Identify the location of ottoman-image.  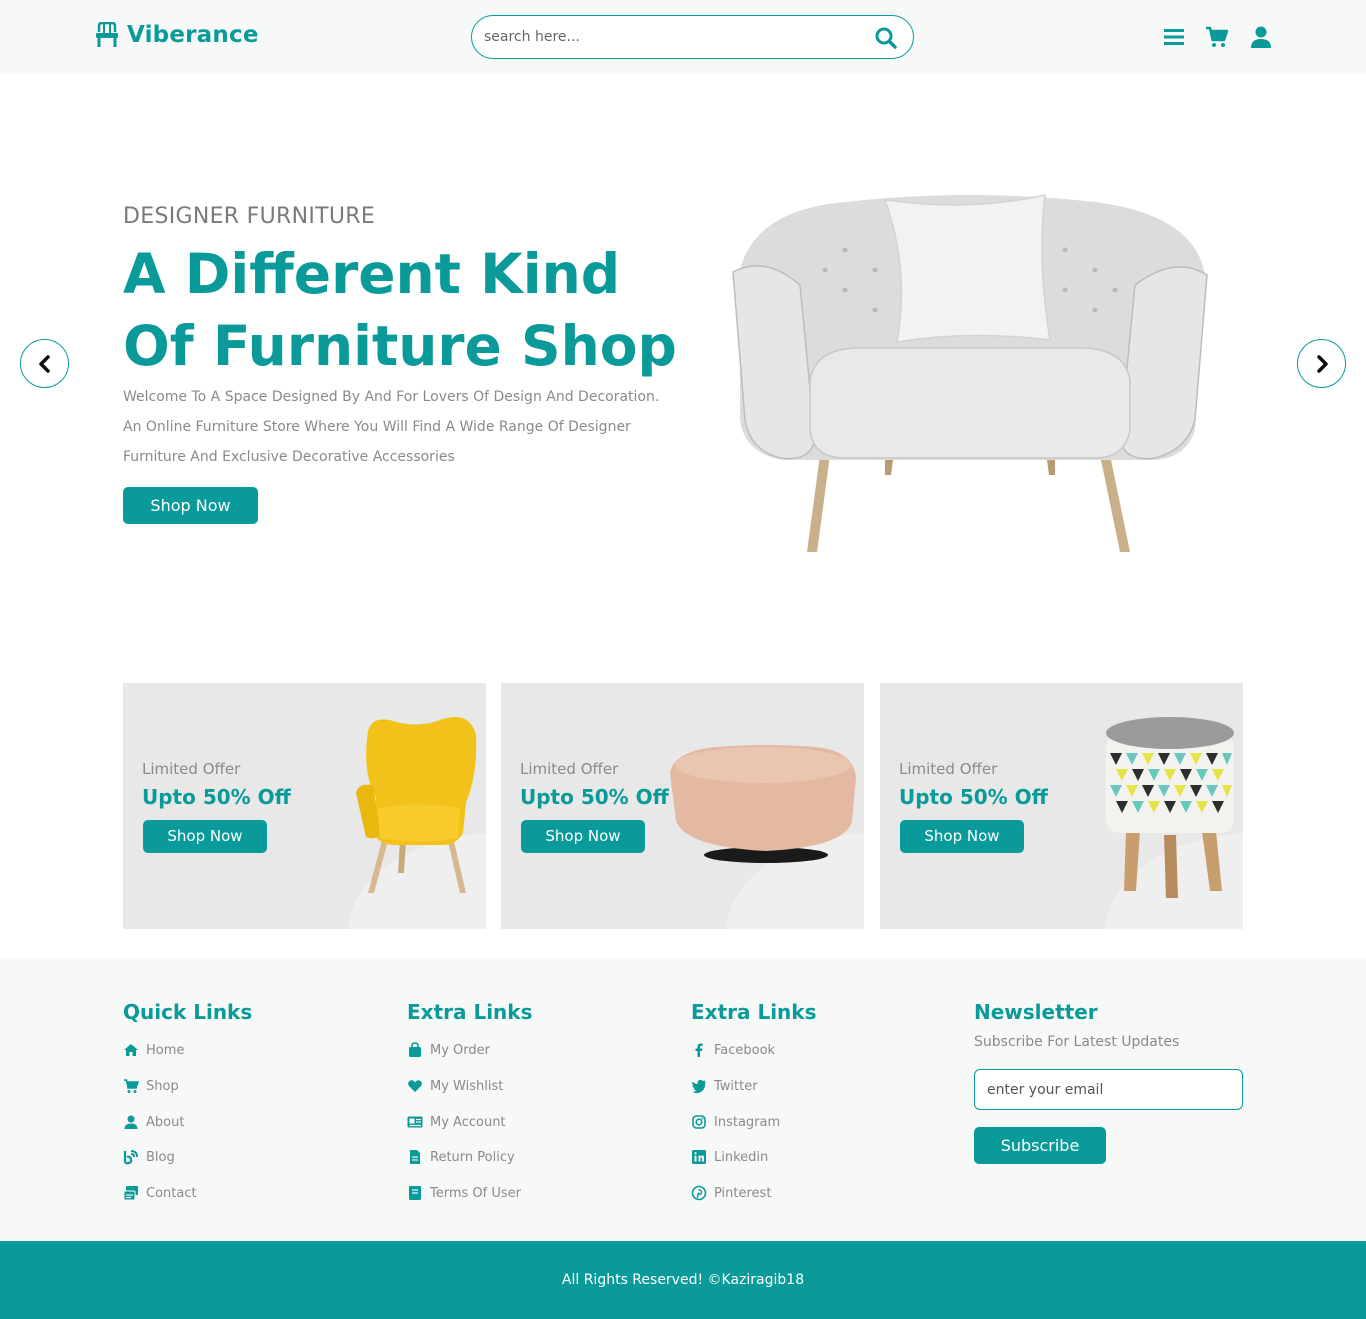
(763, 804).